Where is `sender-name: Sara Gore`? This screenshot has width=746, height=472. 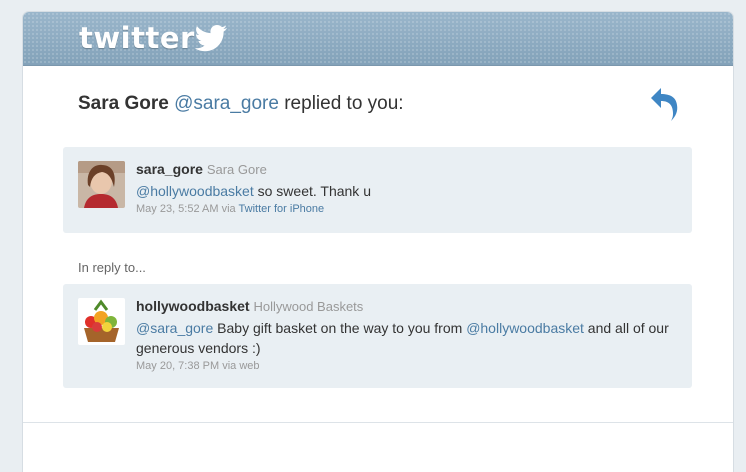 sender-name: Sara Gore is located at coordinates (123, 103).